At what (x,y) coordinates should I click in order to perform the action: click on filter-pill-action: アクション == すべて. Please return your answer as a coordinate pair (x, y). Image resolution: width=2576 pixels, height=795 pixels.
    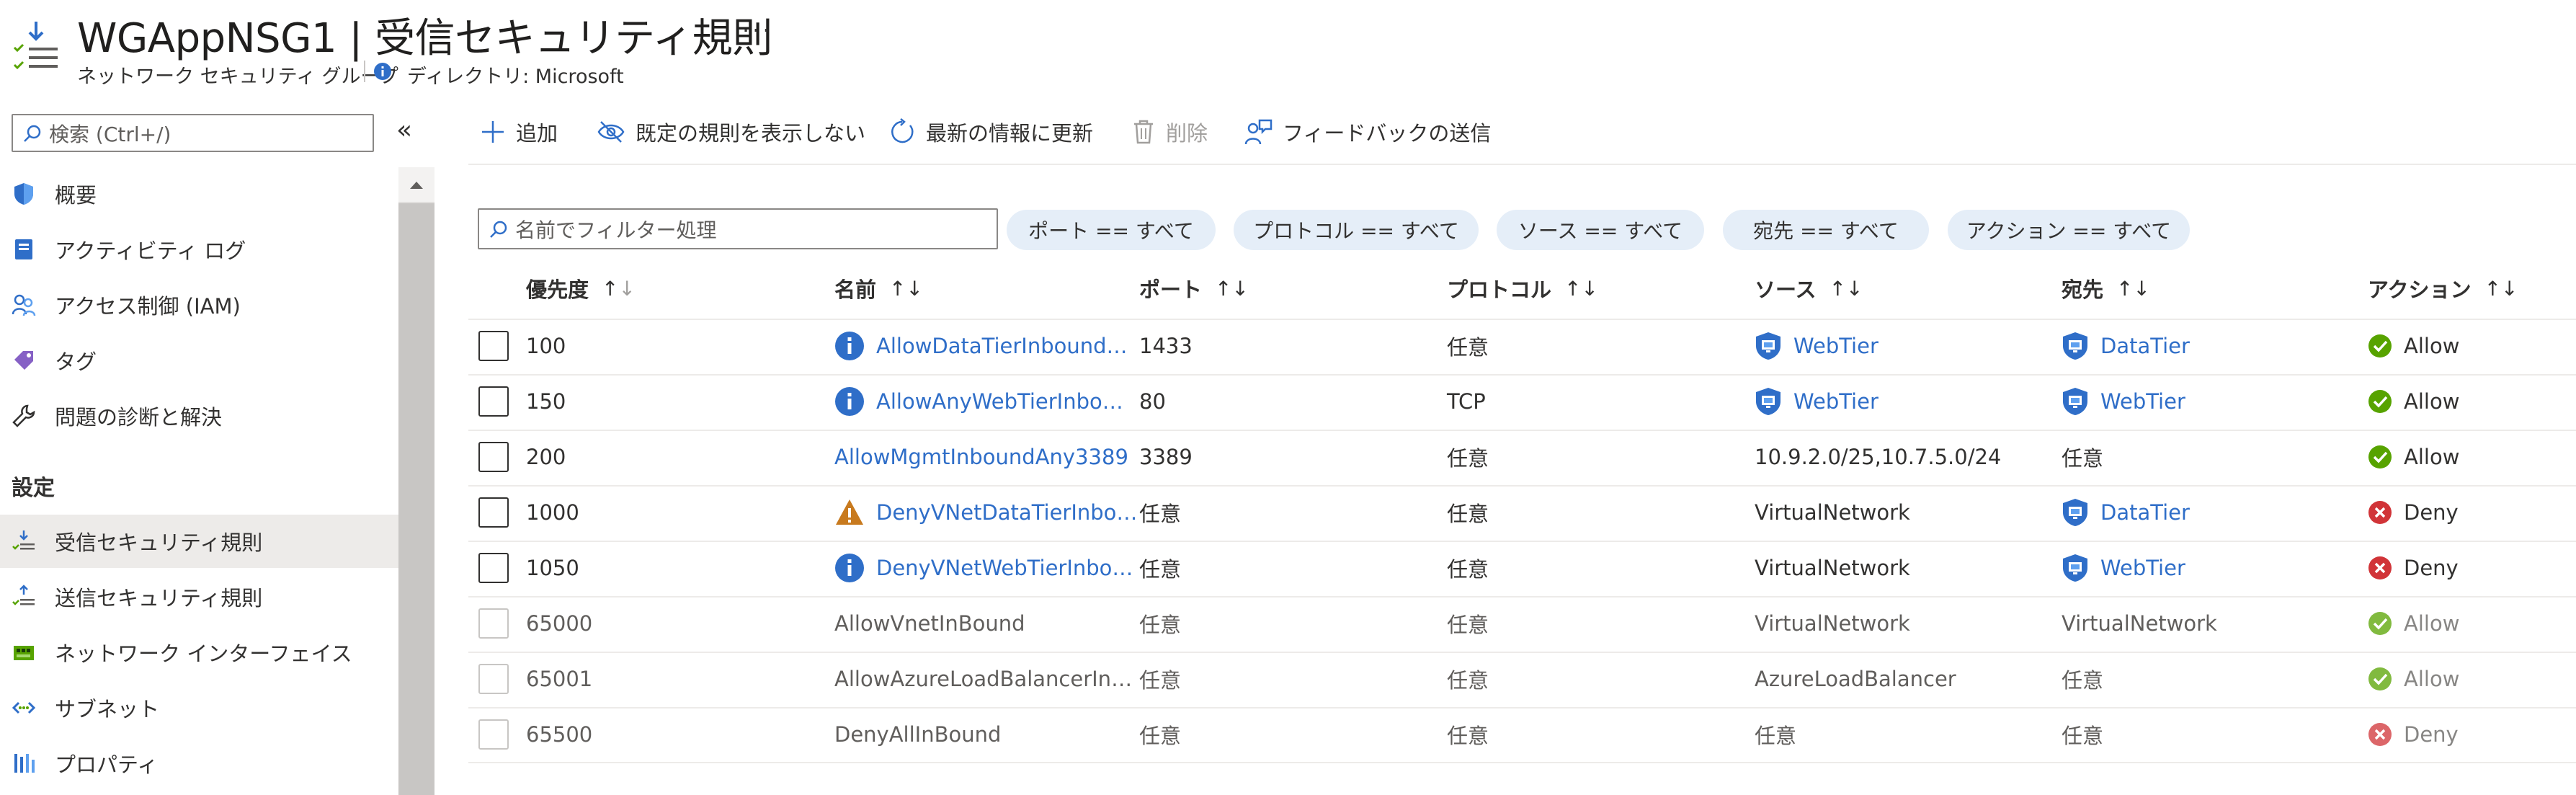
    Looking at the image, I should click on (2069, 230).